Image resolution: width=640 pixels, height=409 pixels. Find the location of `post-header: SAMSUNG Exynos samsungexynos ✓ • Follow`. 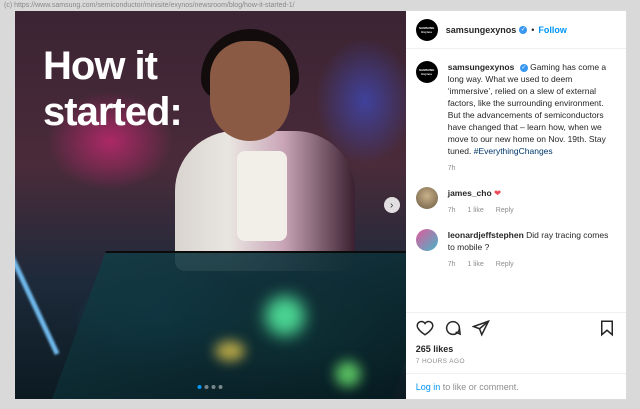

post-header: SAMSUNG Exynos samsungexynos ✓ • Follow is located at coordinates (515, 30).